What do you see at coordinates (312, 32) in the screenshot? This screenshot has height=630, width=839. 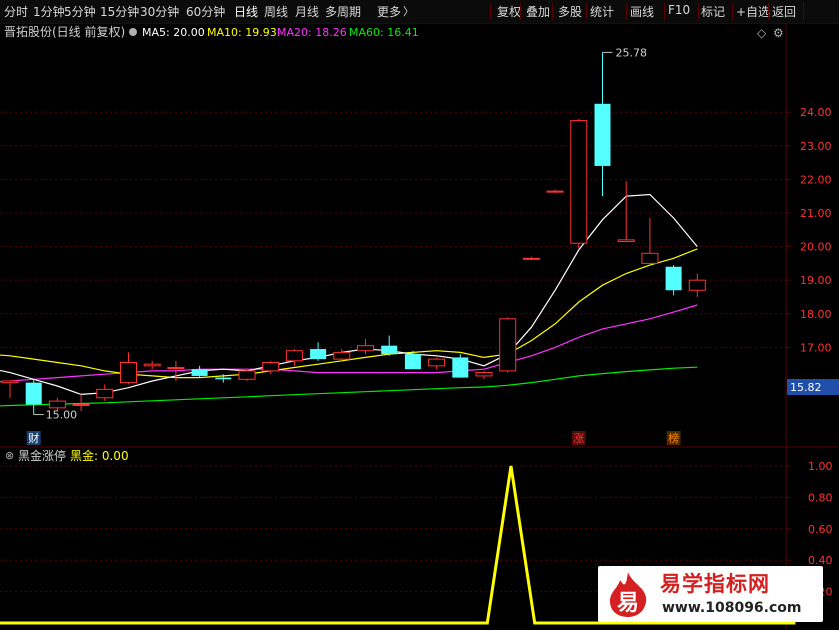 I see `ma-legend-item: MA20: 18.26` at bounding box center [312, 32].